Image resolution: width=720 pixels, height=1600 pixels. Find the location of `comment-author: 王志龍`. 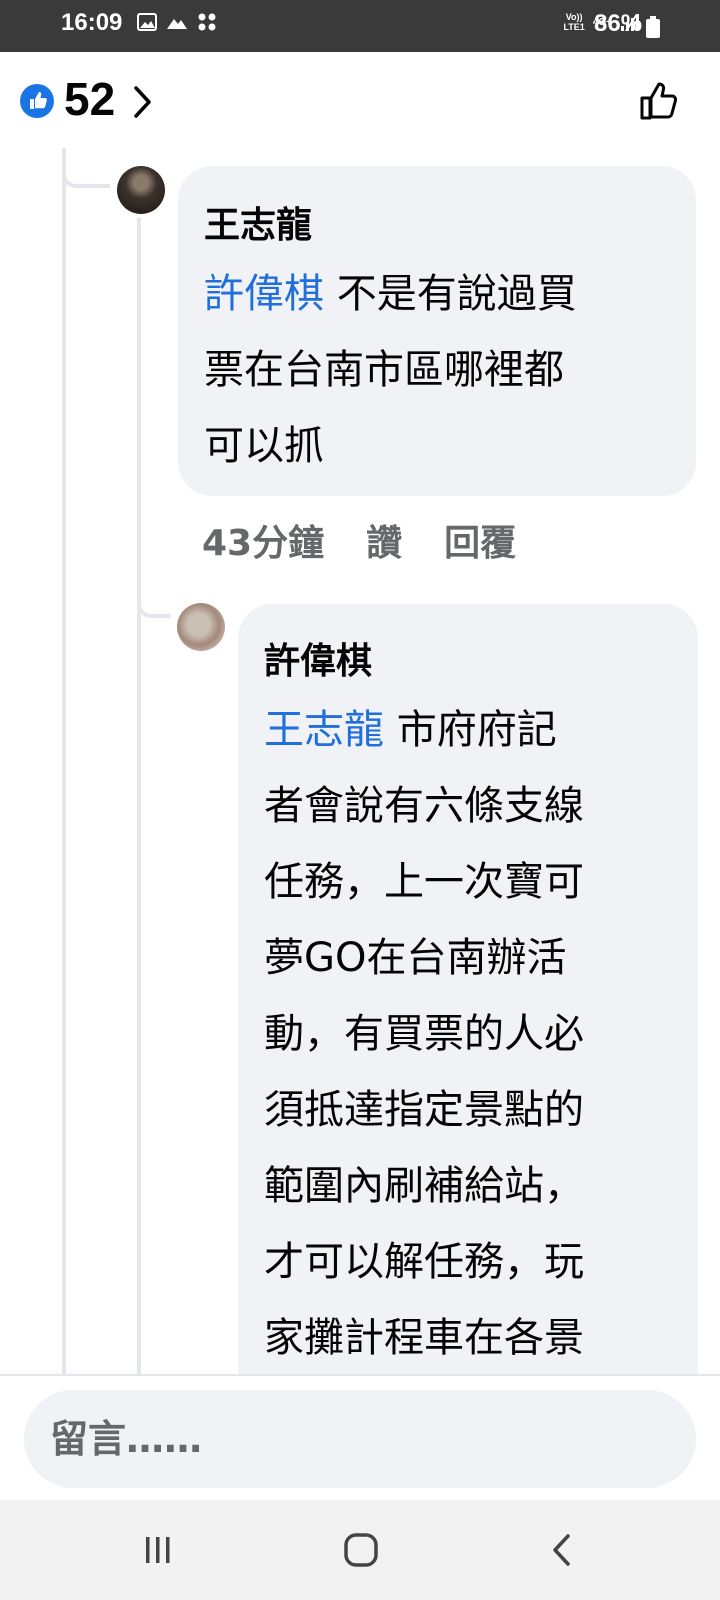

comment-author: 王志龍 is located at coordinates (258, 222).